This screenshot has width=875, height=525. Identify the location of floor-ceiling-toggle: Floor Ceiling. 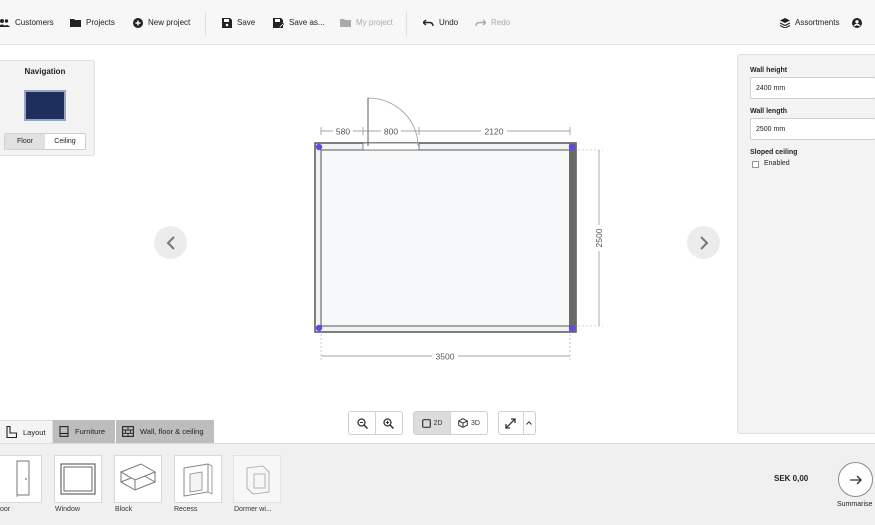
(45, 141).